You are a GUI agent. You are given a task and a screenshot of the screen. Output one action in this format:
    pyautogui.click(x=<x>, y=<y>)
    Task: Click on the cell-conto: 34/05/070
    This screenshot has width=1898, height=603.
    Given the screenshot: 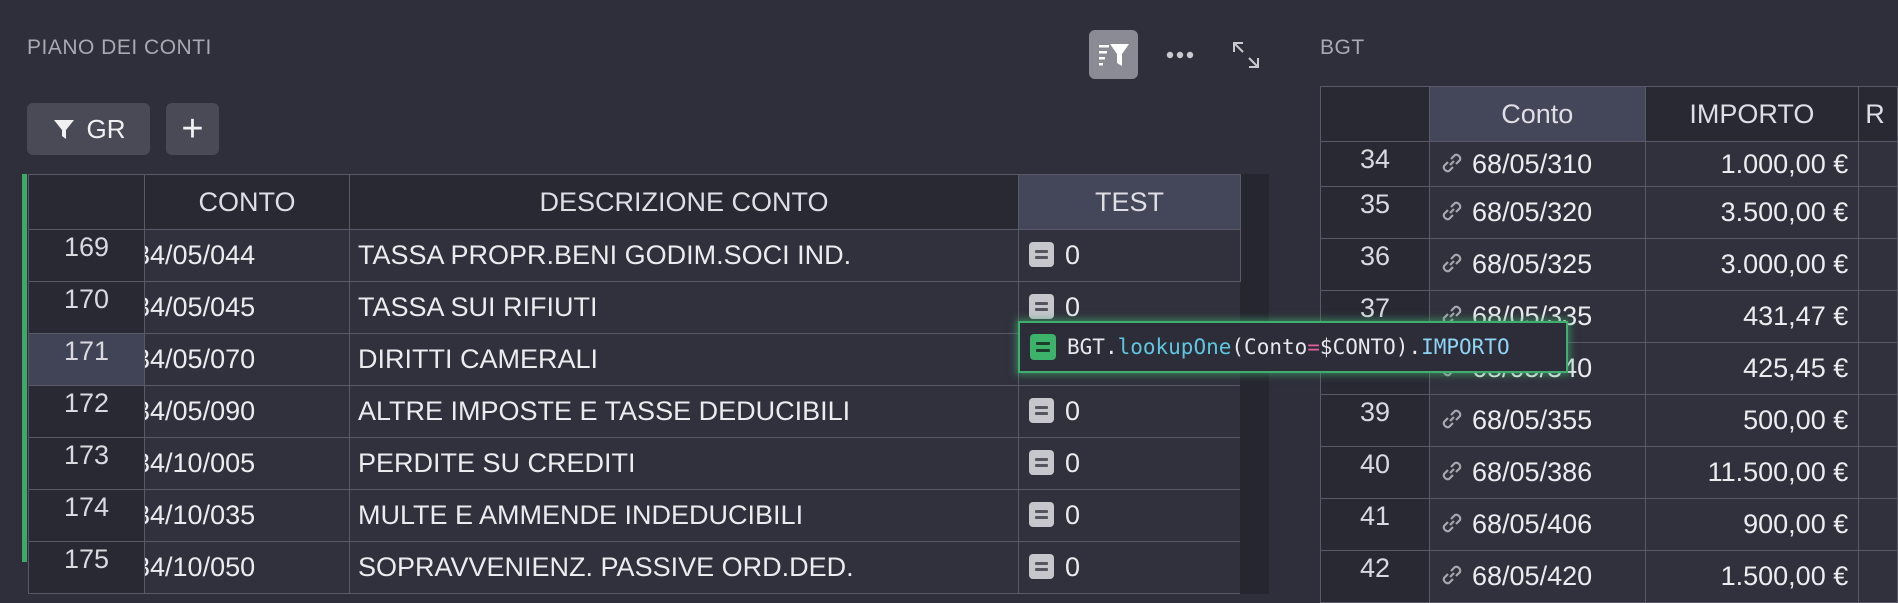 What is the action you would take?
    pyautogui.click(x=247, y=359)
    